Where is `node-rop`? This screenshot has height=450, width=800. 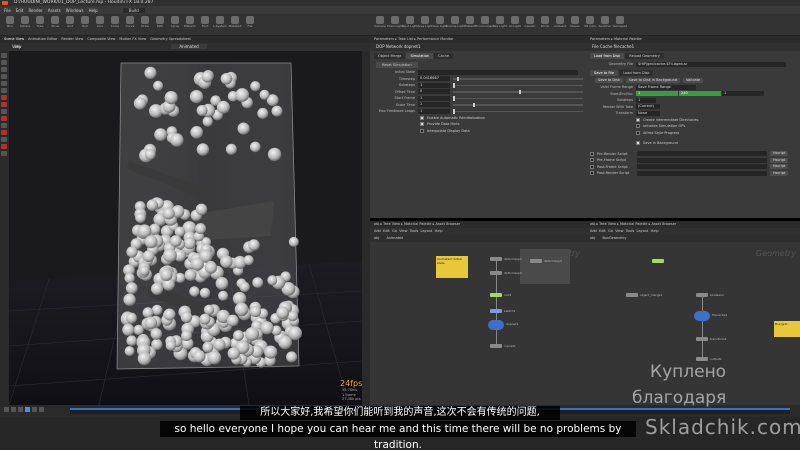
node-rop is located at coordinates (496, 346).